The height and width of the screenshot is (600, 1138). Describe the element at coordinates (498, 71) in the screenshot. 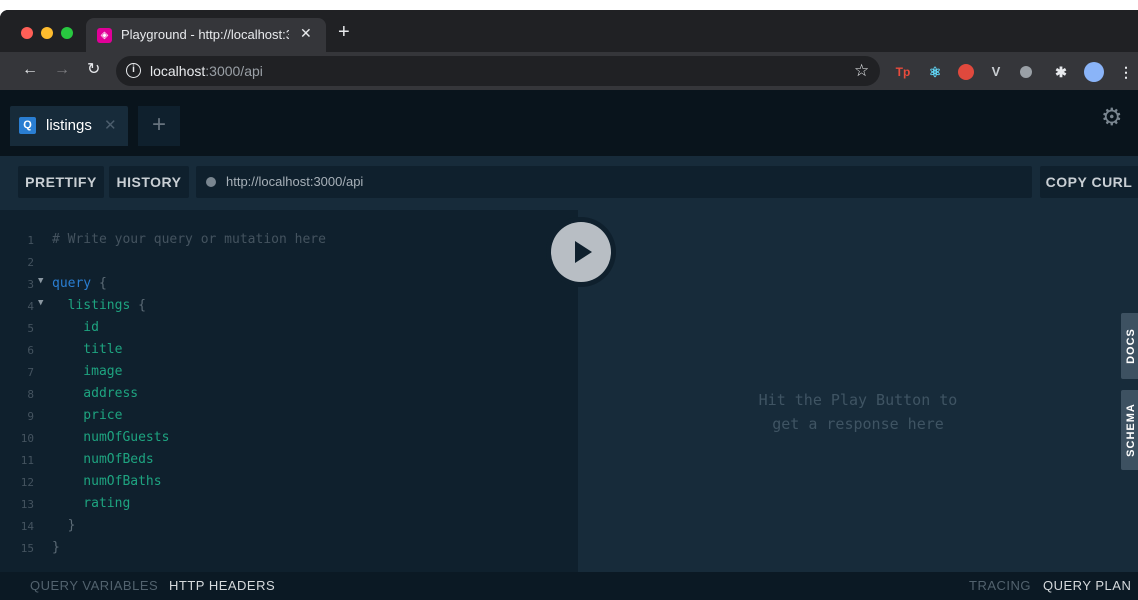

I see `address-bar: i localhost:3000/api ☆` at that location.